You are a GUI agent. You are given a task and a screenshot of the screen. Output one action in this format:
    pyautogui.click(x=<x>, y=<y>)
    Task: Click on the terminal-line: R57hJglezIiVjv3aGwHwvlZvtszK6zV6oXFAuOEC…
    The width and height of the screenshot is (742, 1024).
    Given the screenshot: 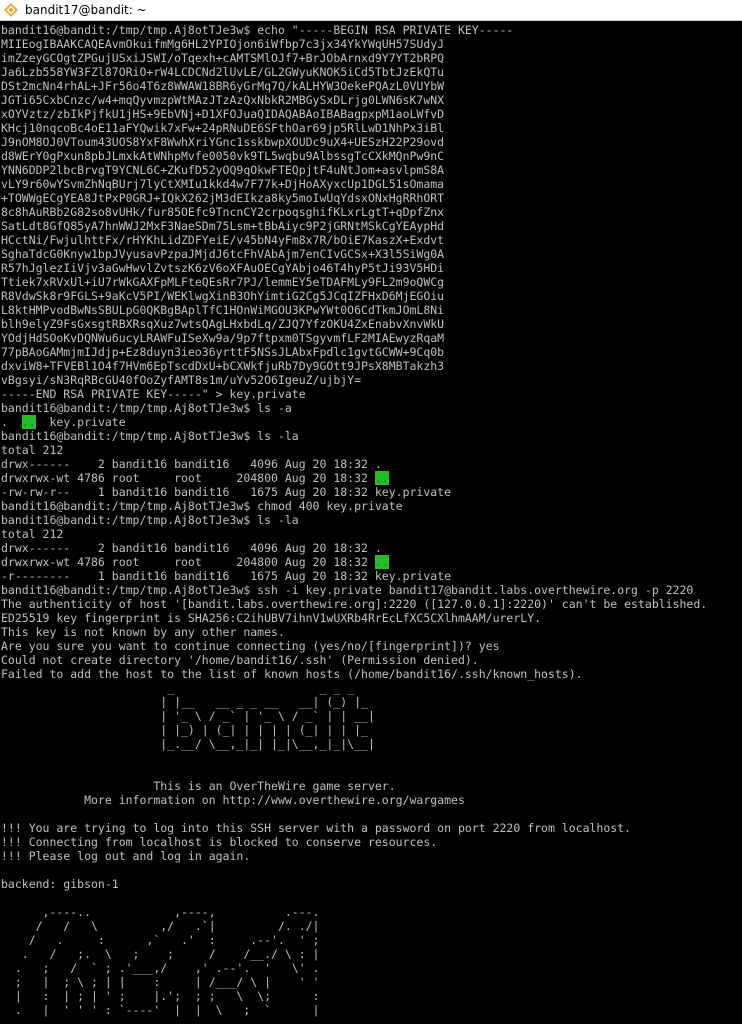 What is the action you would take?
    pyautogui.click(x=371, y=268)
    